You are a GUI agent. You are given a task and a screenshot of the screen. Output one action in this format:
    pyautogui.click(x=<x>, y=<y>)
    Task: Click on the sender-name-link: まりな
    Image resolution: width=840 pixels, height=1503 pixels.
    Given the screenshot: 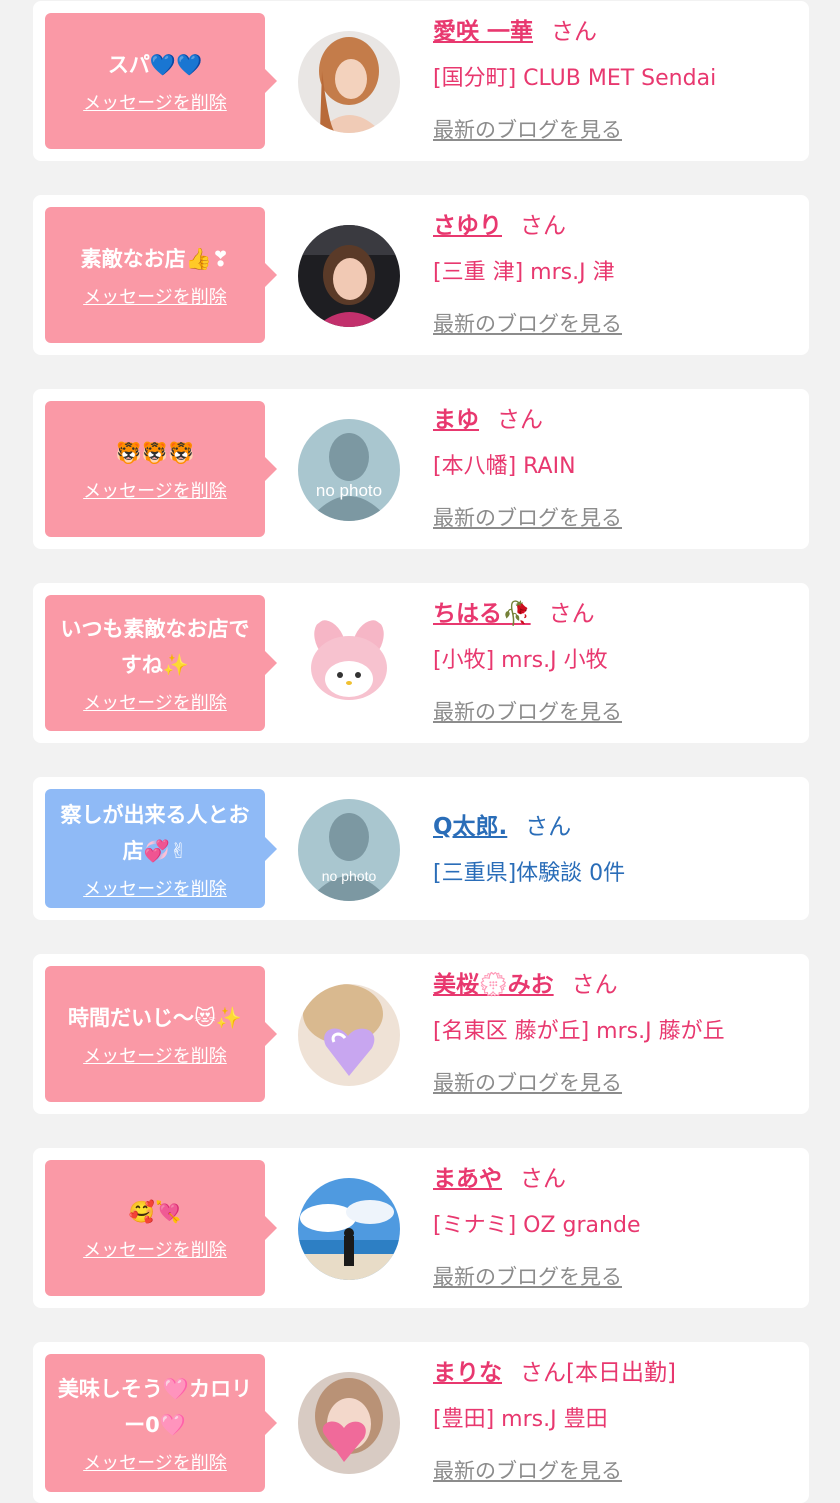 What is the action you would take?
    pyautogui.click(x=467, y=1373)
    